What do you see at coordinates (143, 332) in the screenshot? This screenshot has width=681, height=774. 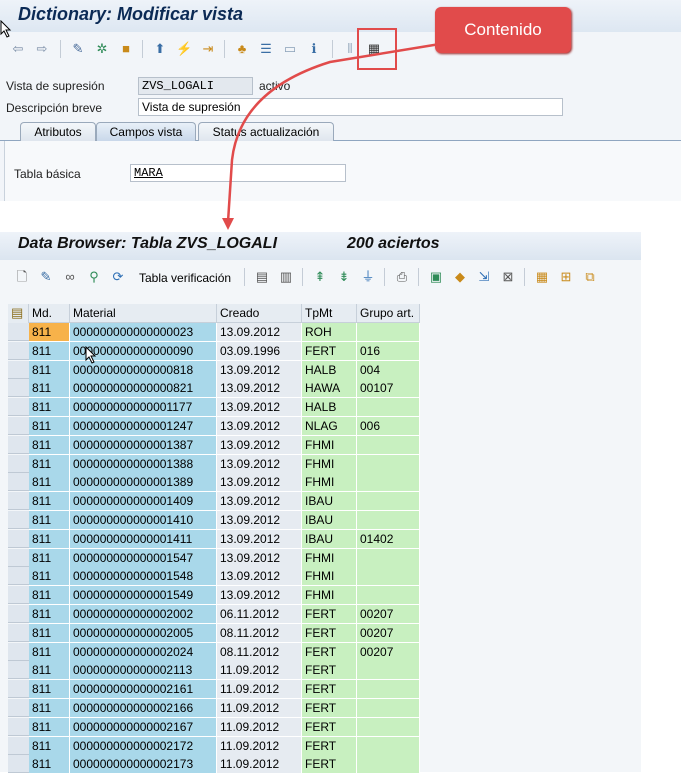 I see `cell-material: 000000000000000023` at bounding box center [143, 332].